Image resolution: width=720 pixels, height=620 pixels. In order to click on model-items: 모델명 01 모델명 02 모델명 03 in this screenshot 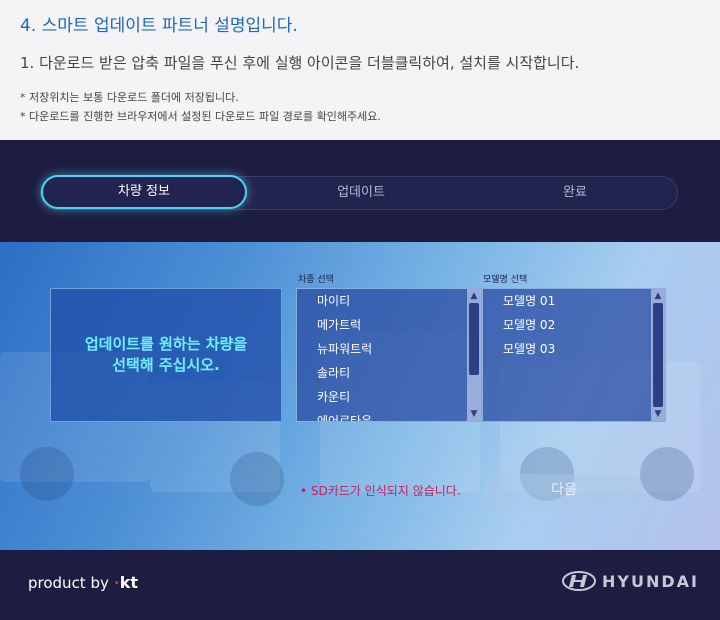, I will do `click(567, 355)`.